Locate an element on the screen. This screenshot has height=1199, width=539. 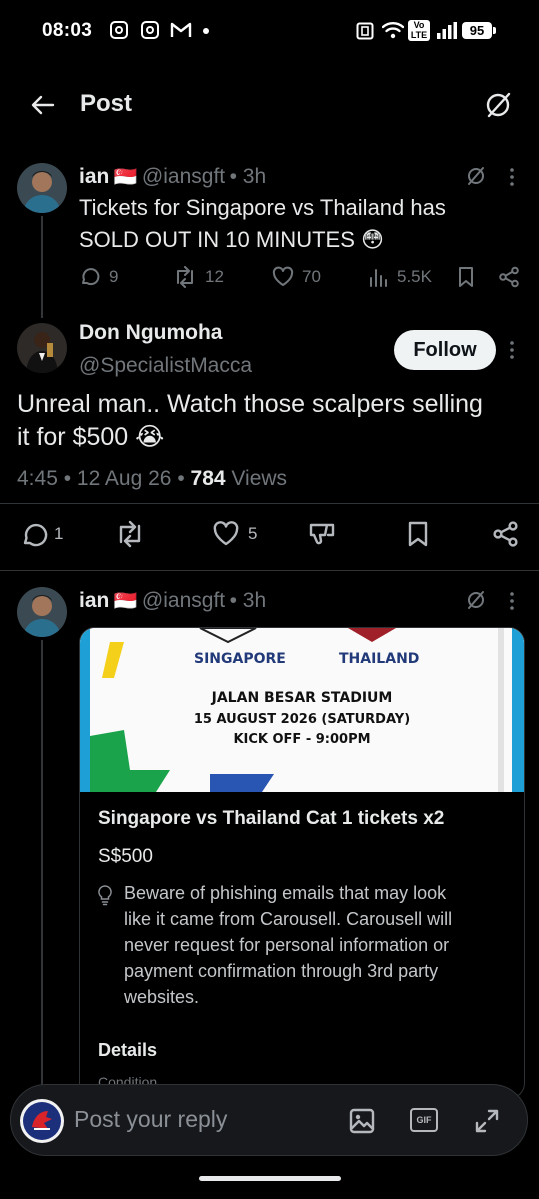
reply-button: 1 is located at coordinates (41, 534).